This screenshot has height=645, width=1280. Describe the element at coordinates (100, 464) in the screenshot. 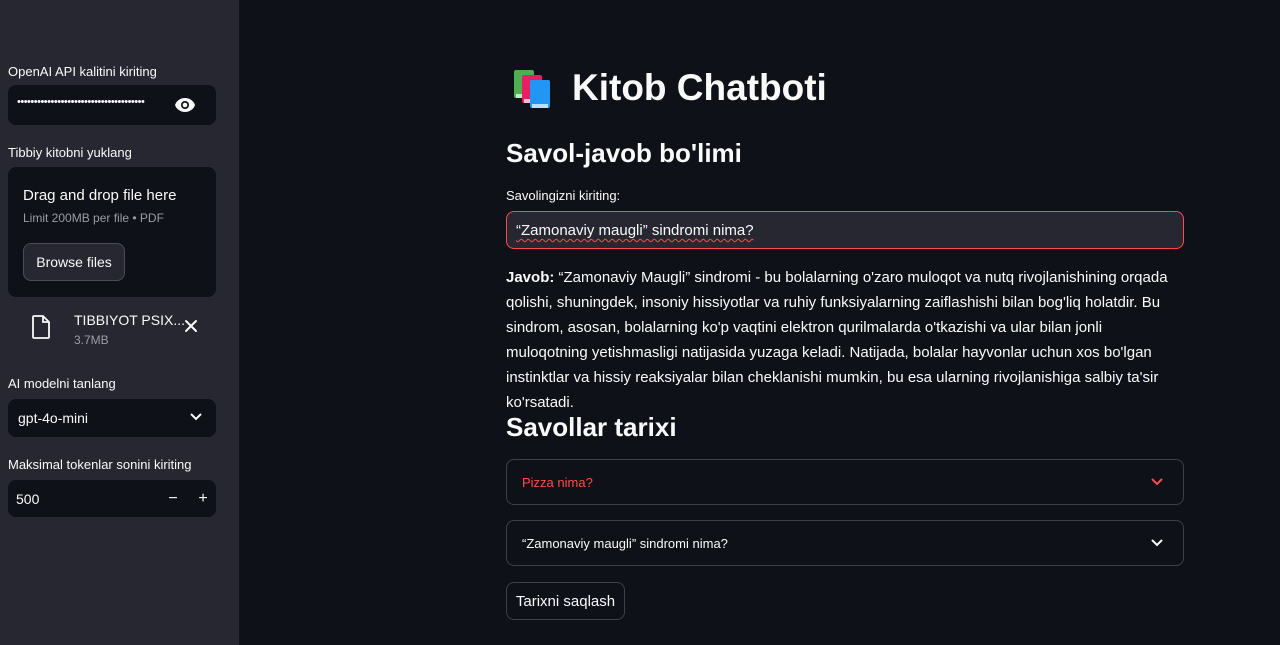

I see `tokens-label: Maksimal tokenlar sonini kiriting` at that location.